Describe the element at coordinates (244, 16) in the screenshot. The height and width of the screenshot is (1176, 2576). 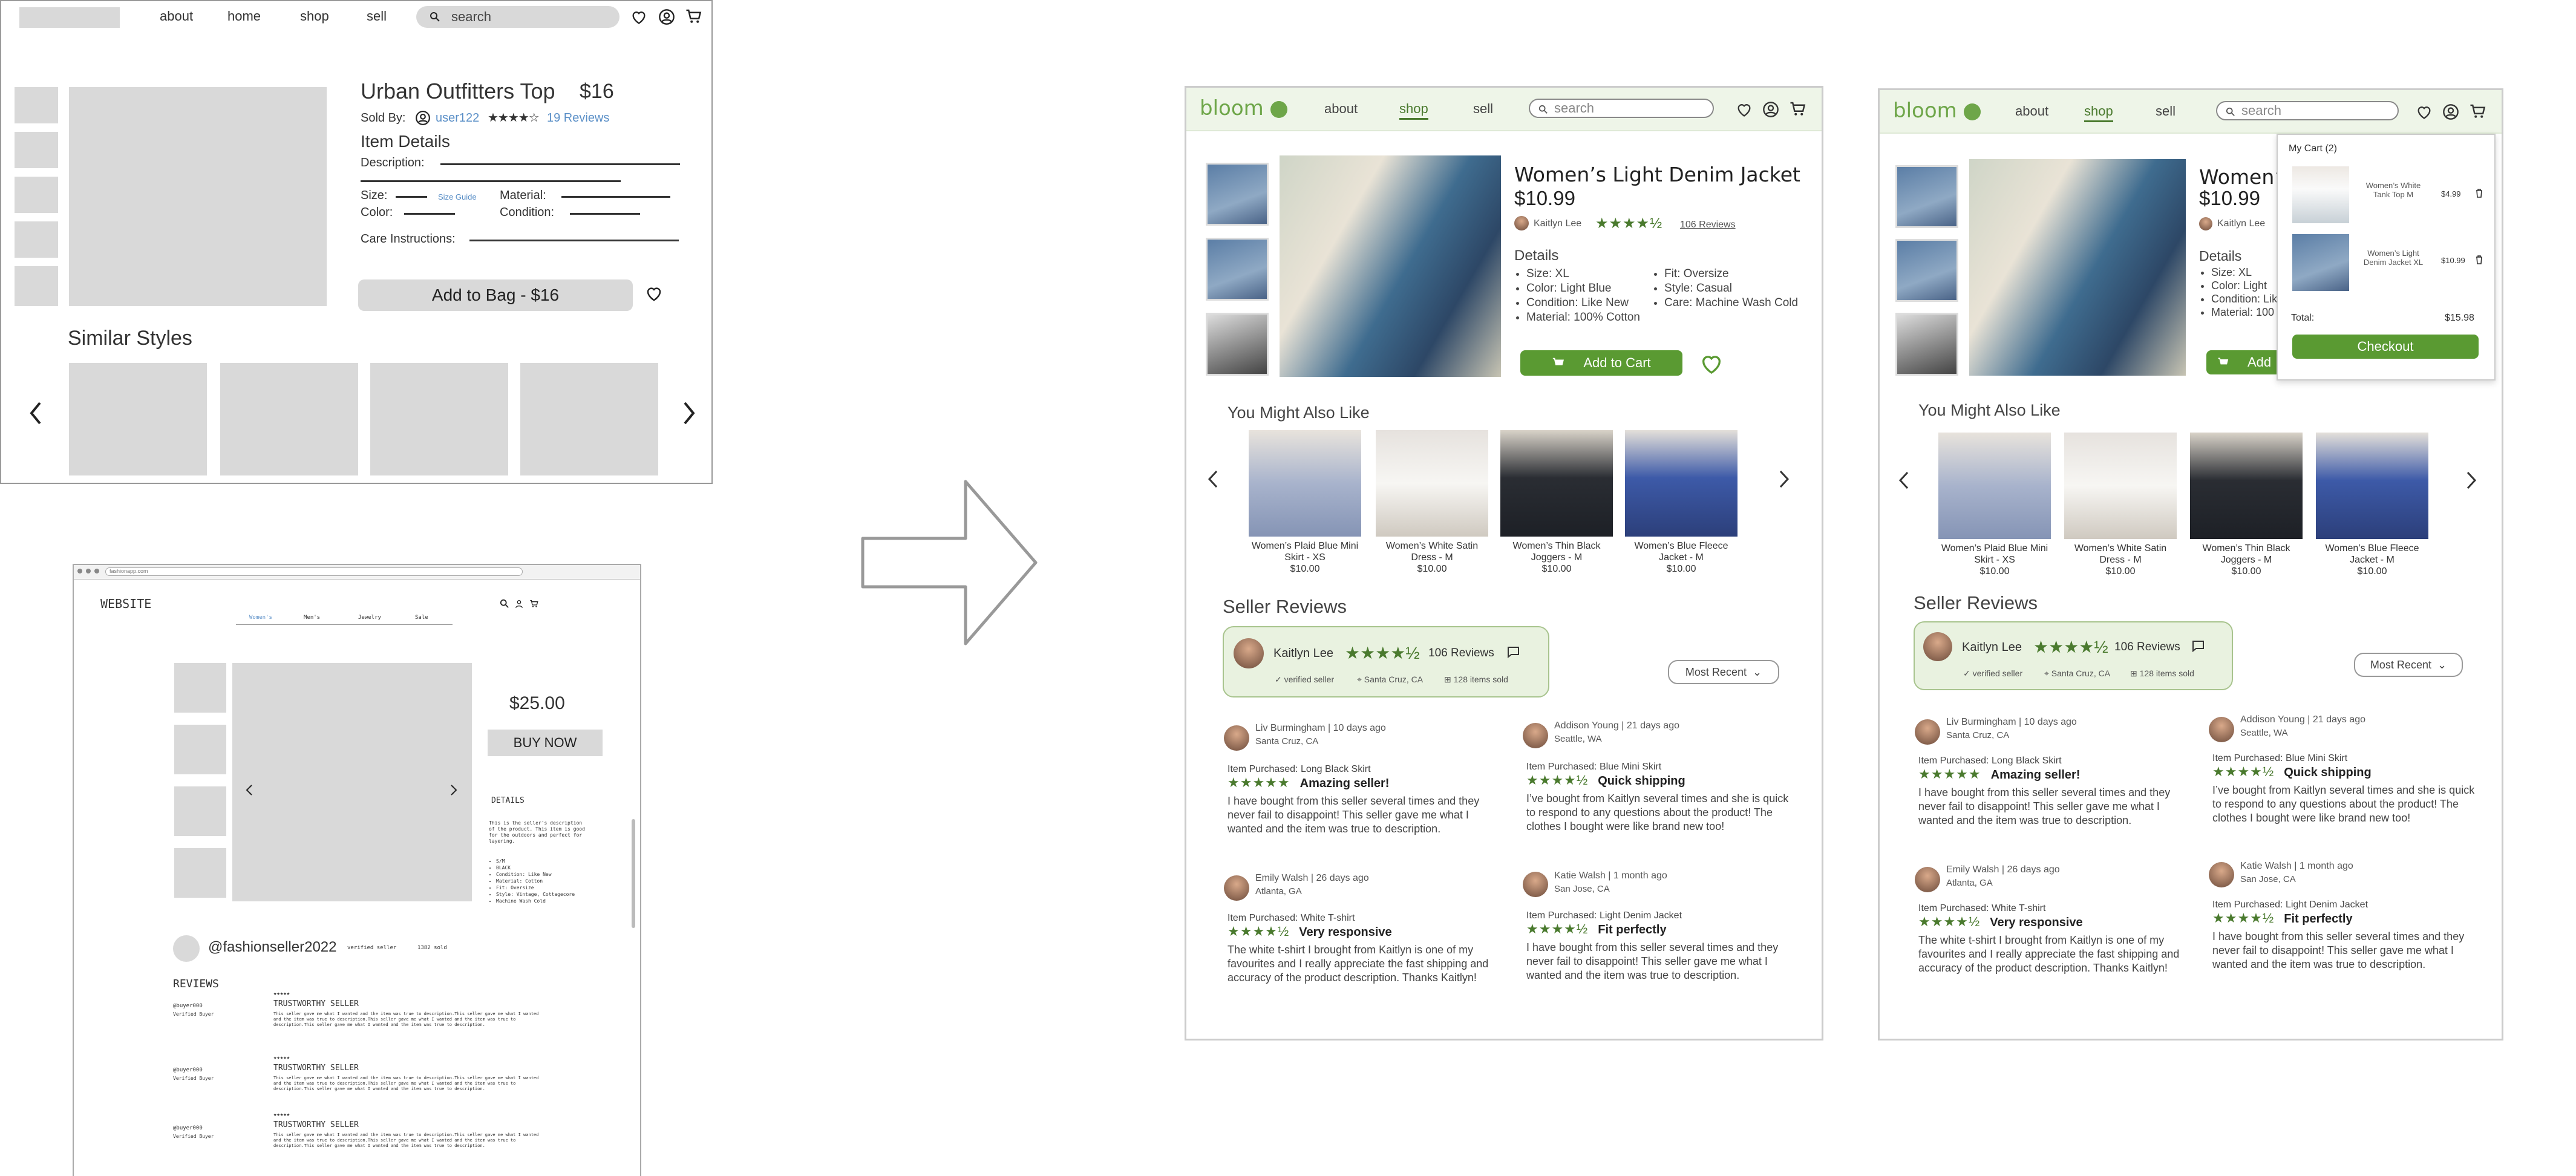
I see `nav-home: home` at that location.